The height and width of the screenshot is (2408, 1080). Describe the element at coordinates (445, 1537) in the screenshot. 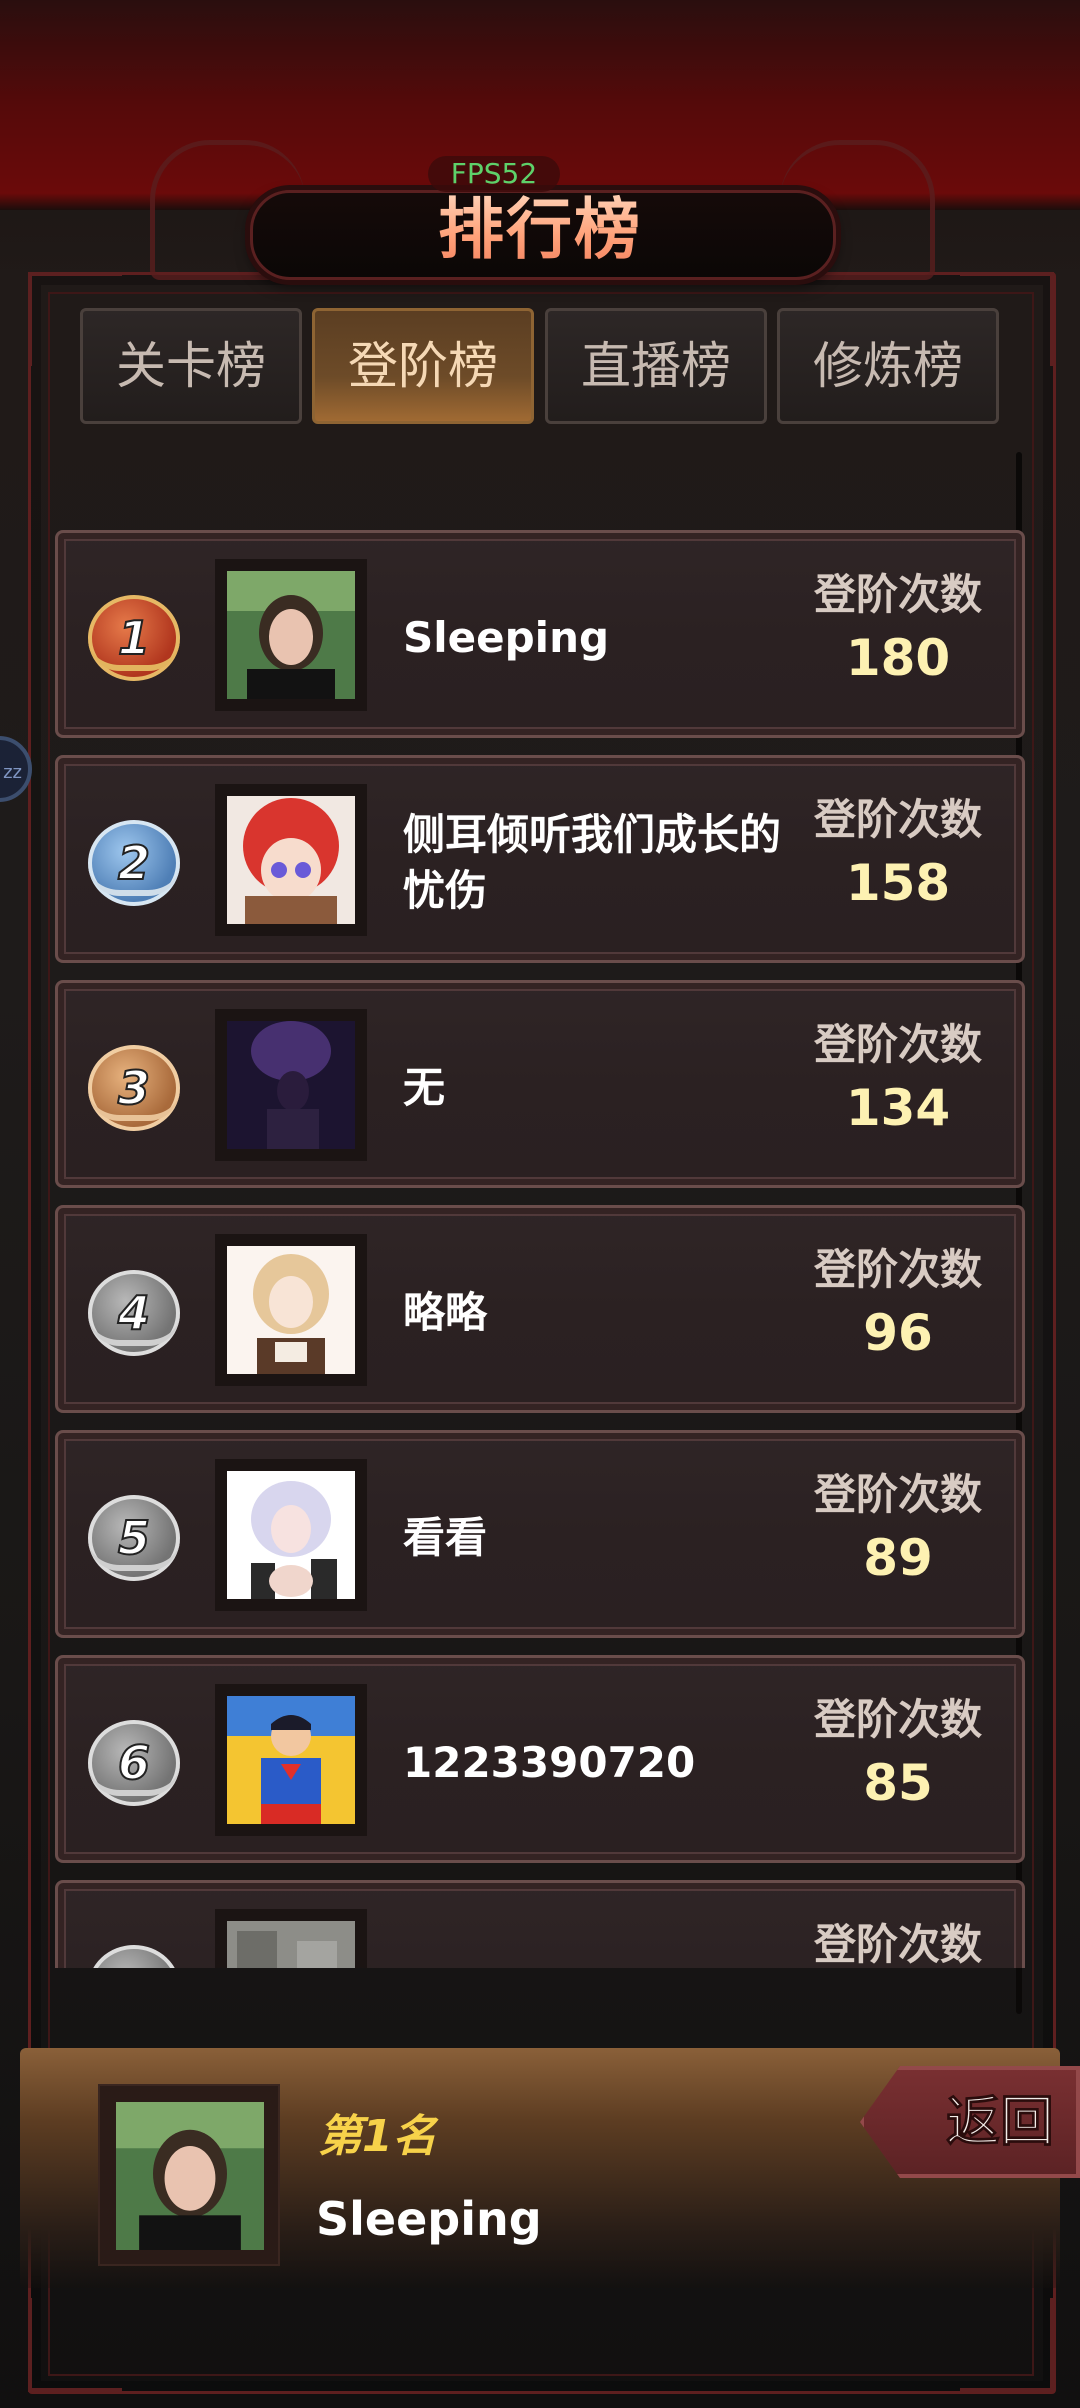

I see `player-name: 看看` at that location.